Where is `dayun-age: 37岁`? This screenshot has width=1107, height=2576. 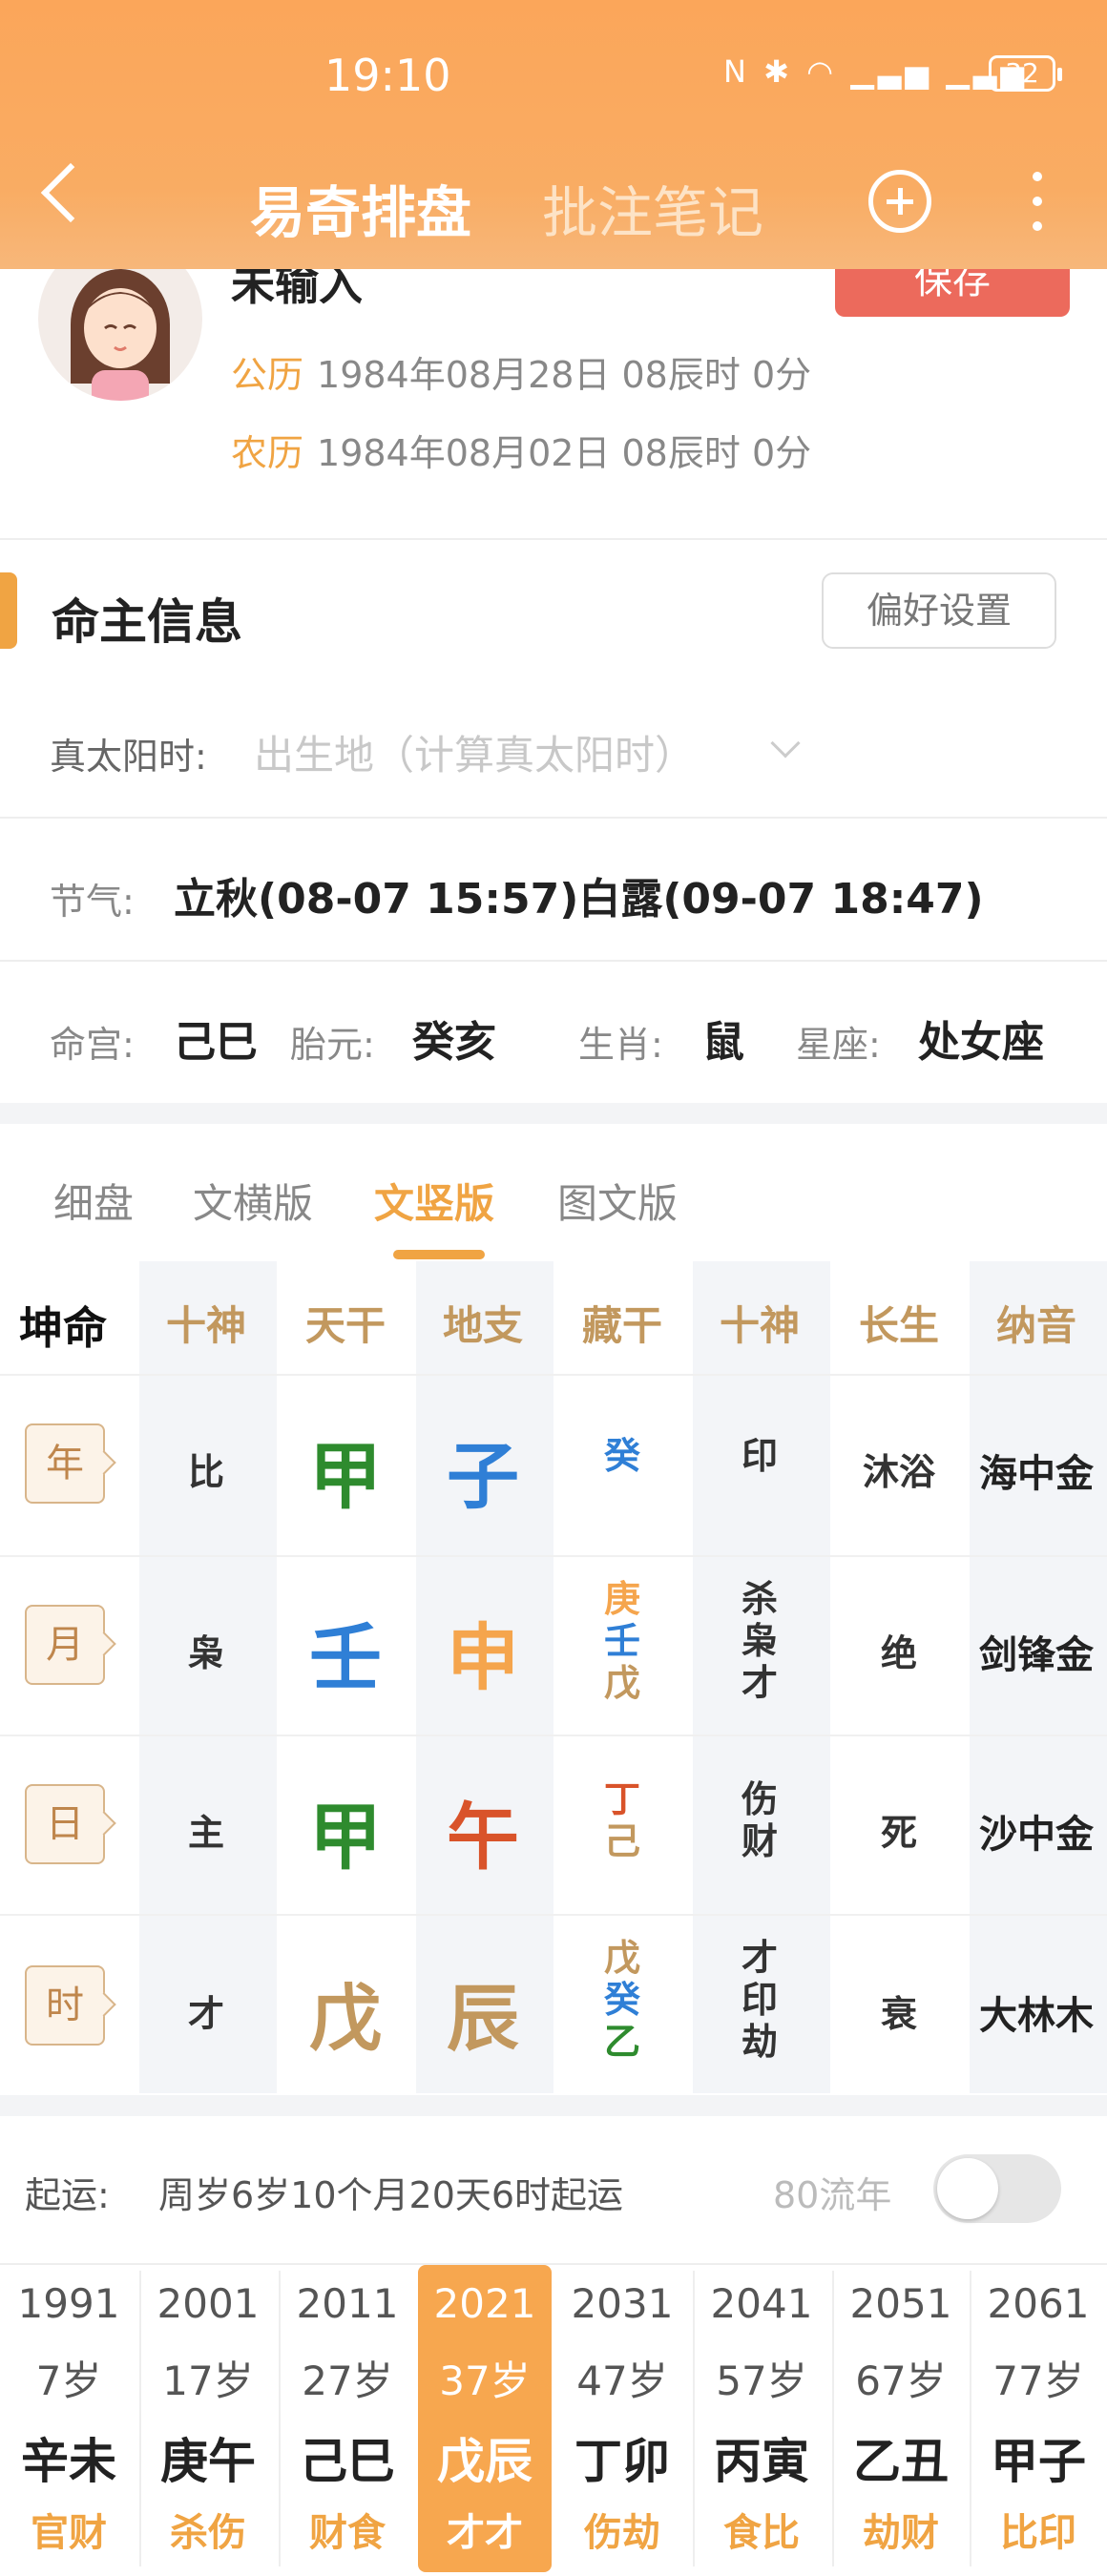
dayun-age: 37岁 is located at coordinates (485, 2381).